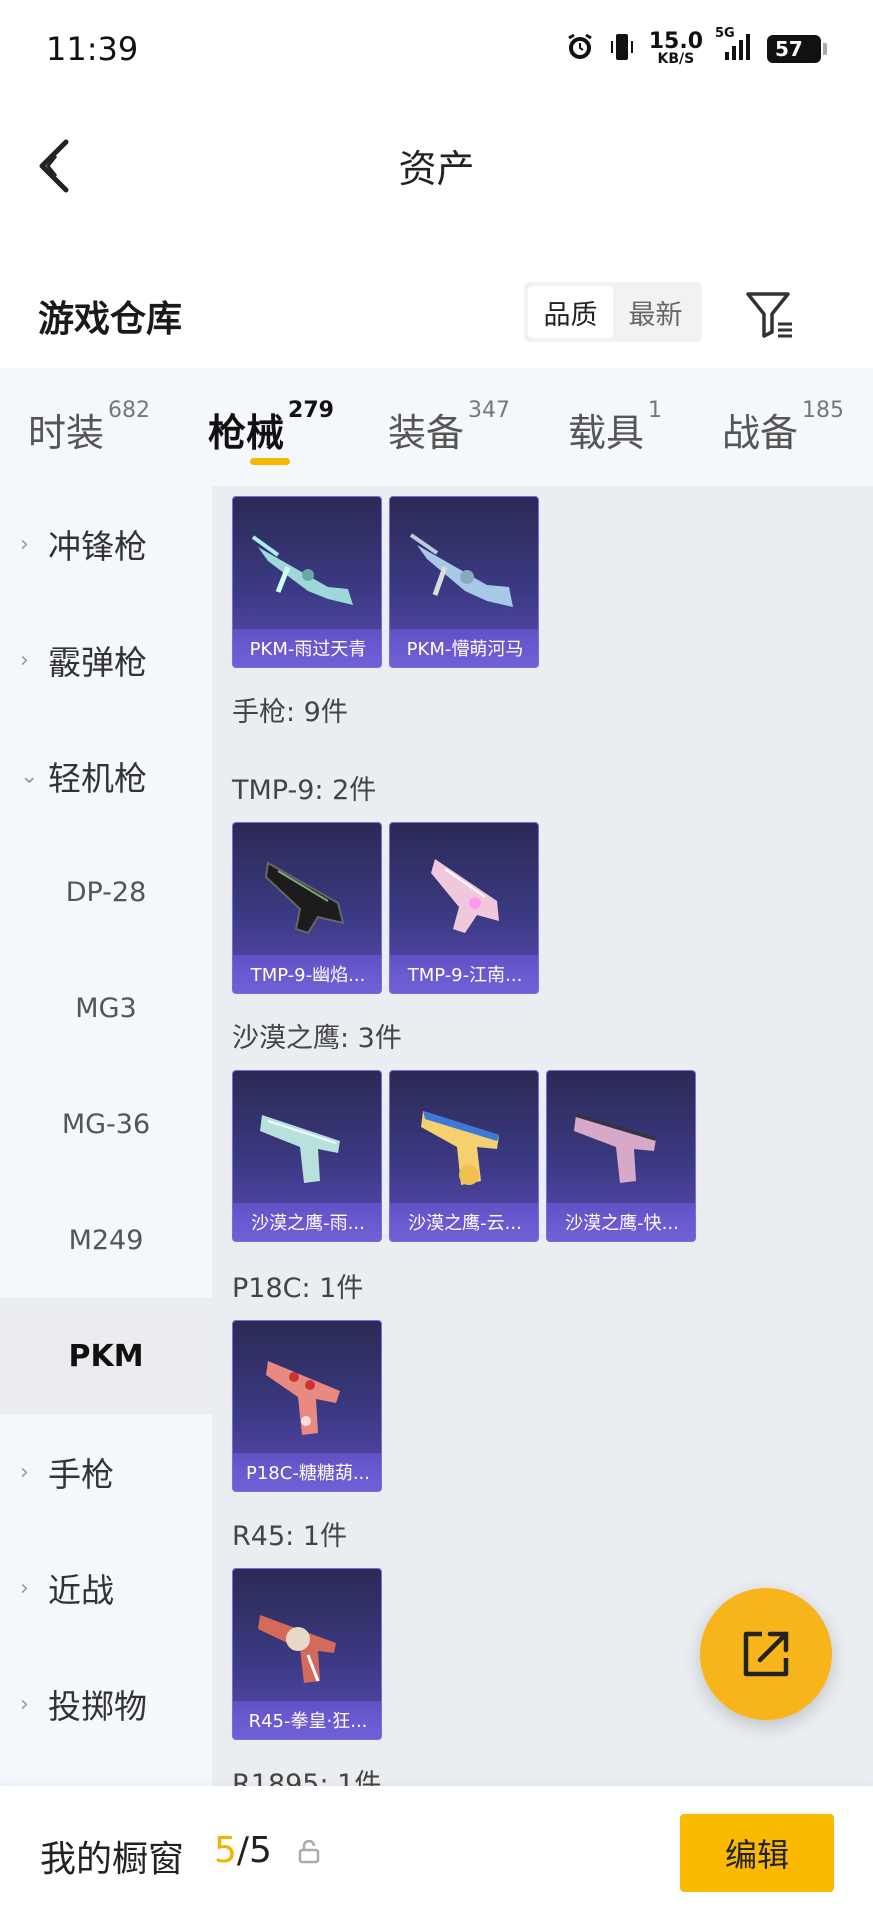 This screenshot has height=1920, width=873. Describe the element at coordinates (570, 312) in the screenshot. I see `sort-quality-option: 品质` at that location.